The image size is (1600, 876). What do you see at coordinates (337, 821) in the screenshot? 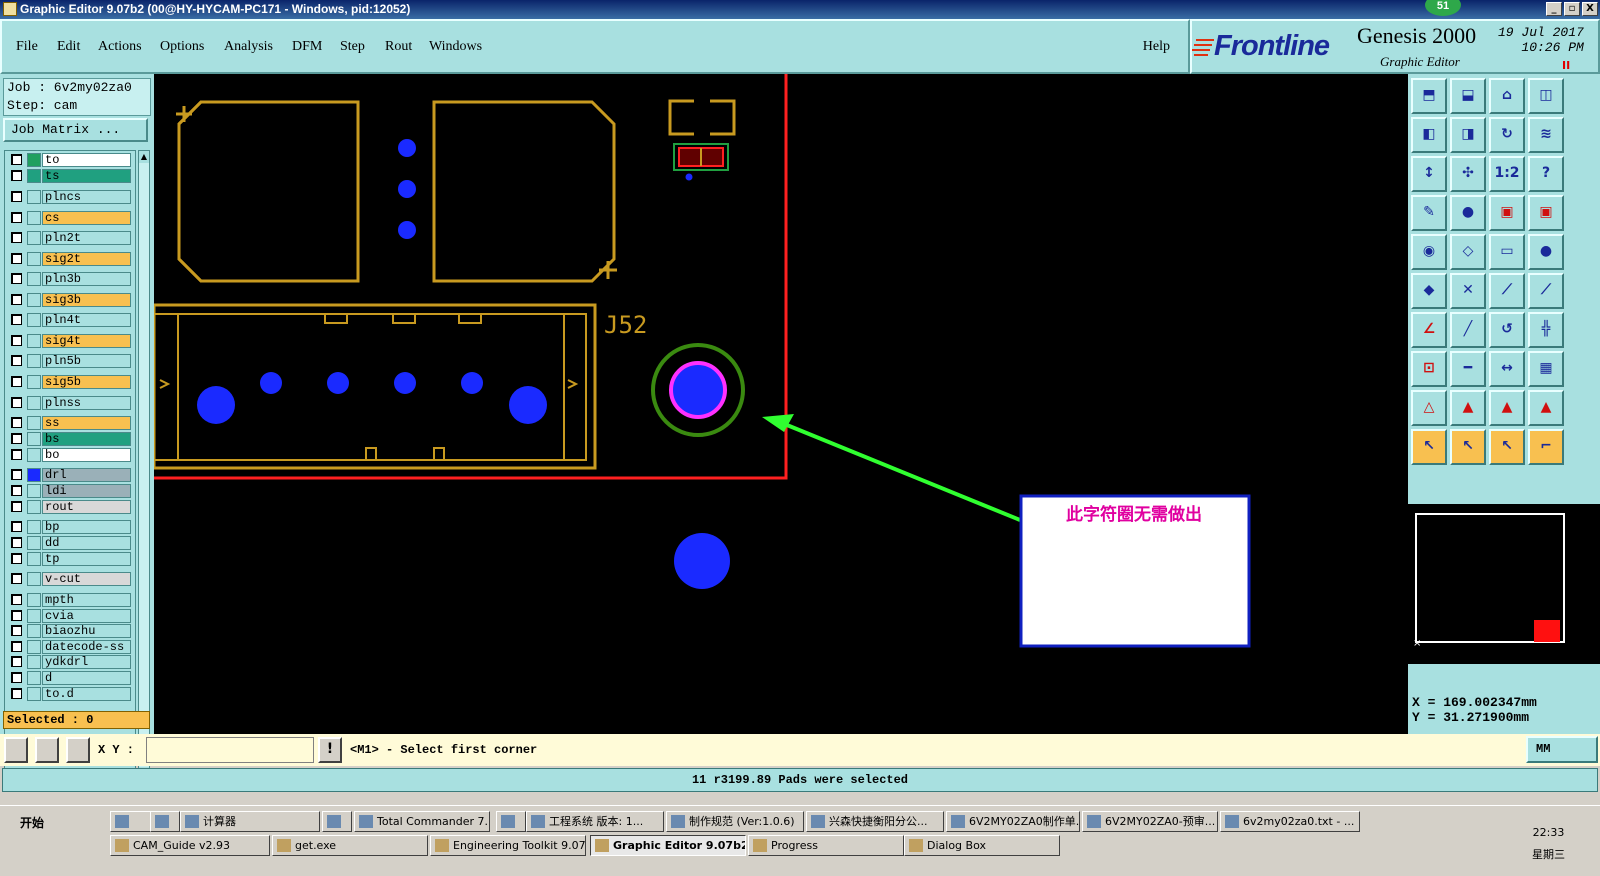
I see `taskbar-item` at bounding box center [337, 821].